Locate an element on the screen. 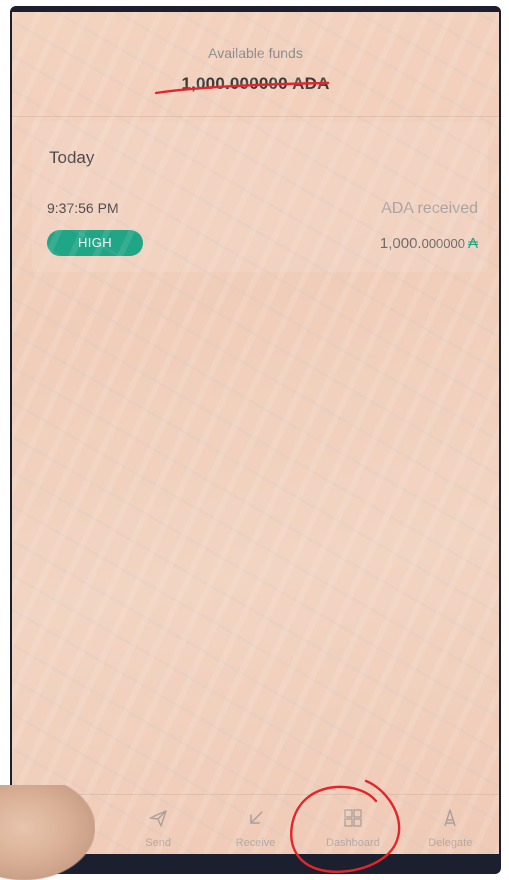 This screenshot has height=880, width=509. nav-label-delegate: Delegate is located at coordinates (450, 843).